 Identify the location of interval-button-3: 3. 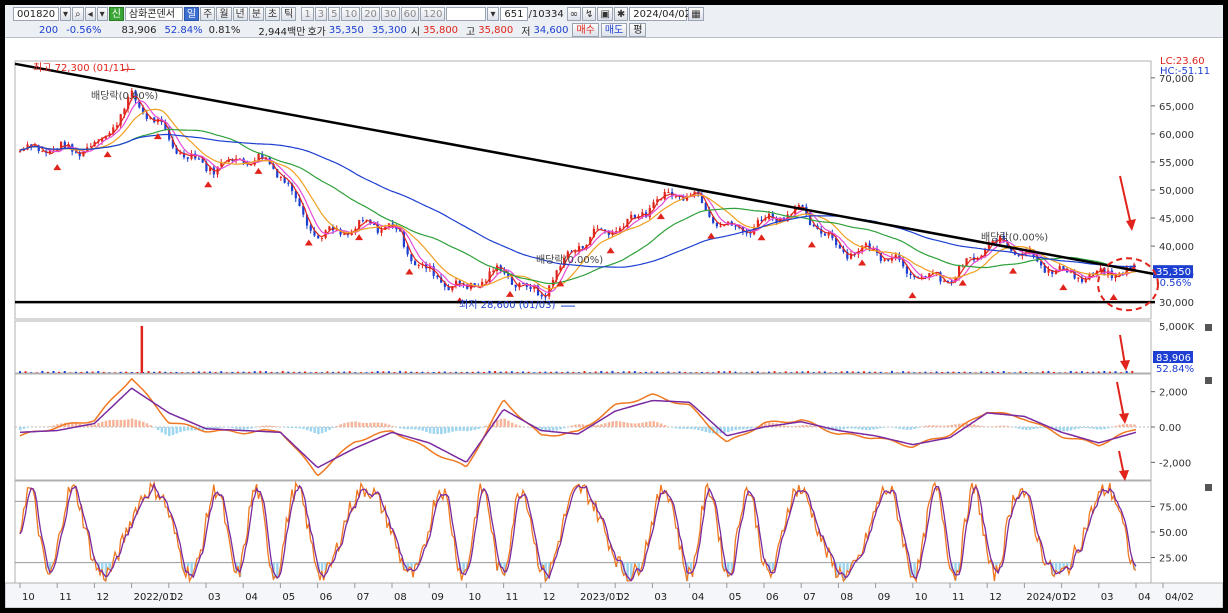
(321, 14).